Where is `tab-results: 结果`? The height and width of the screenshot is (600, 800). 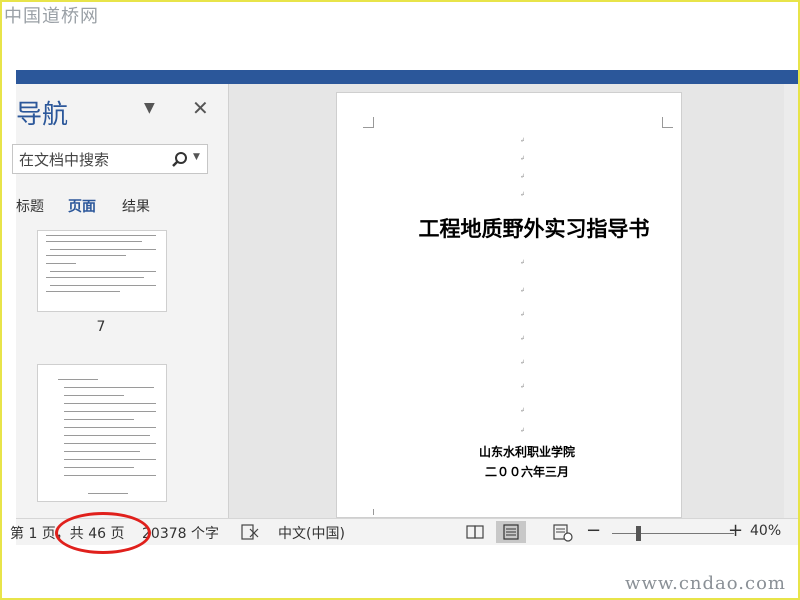
tab-results: 结果 is located at coordinates (136, 206).